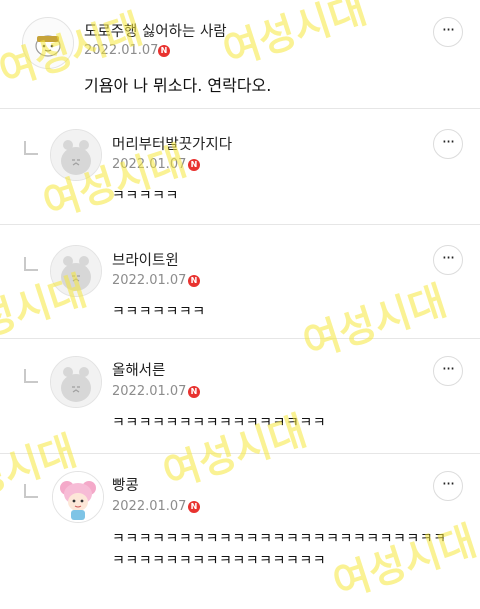 Image resolution: width=480 pixels, height=609 pixels. Describe the element at coordinates (145, 259) in the screenshot. I see `nickname: 브라이트윈` at that location.